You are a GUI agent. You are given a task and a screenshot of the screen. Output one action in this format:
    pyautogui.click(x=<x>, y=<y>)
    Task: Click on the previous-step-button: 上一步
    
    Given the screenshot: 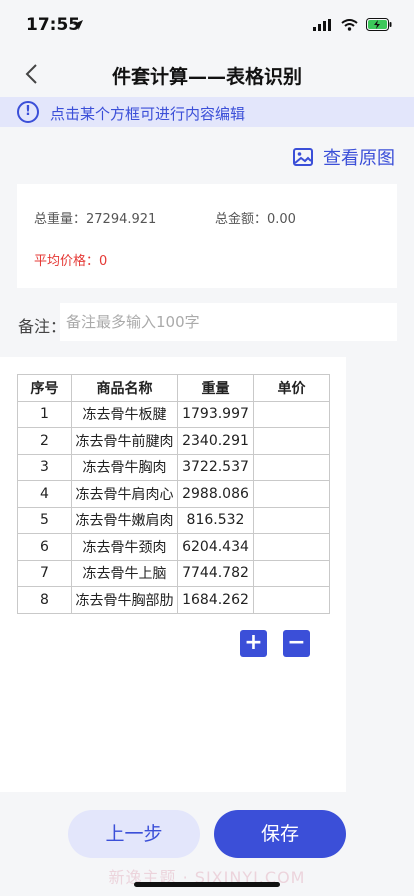 What is the action you would take?
    pyautogui.click(x=134, y=834)
    